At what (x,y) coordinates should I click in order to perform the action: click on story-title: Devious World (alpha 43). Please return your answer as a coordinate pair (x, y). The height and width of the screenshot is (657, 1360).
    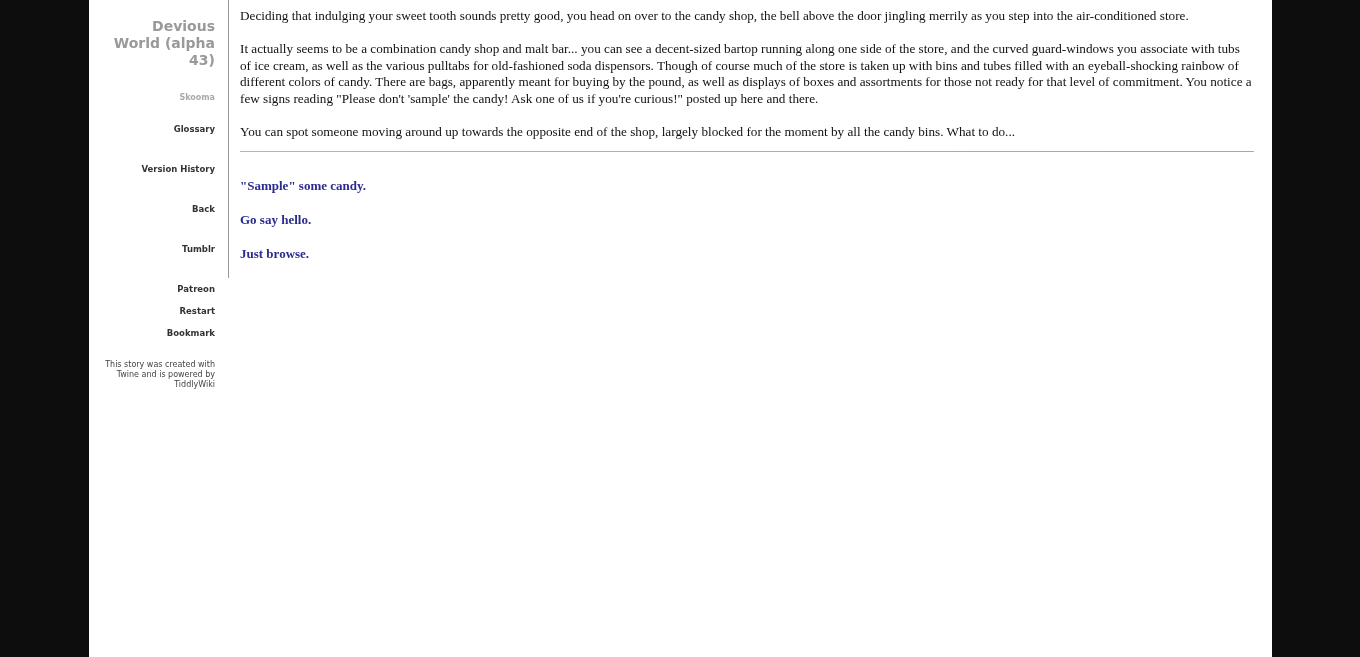
    Looking at the image, I should click on (163, 43).